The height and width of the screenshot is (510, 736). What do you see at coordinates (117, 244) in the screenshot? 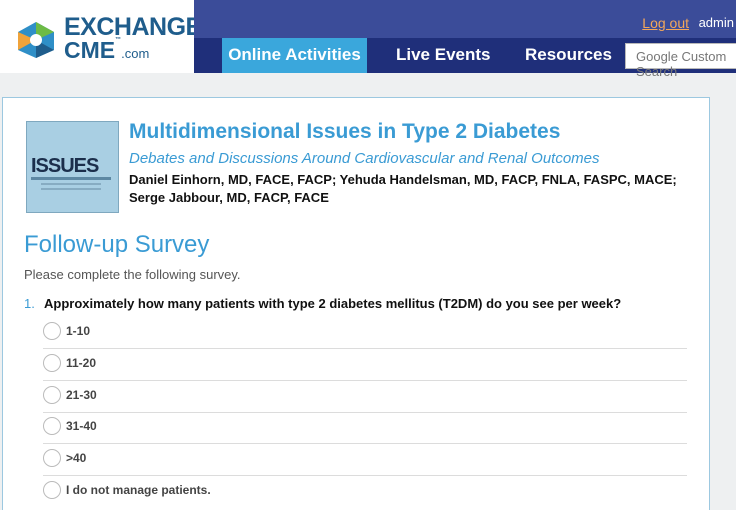
I see `survey-title: Follow-up Survey` at bounding box center [117, 244].